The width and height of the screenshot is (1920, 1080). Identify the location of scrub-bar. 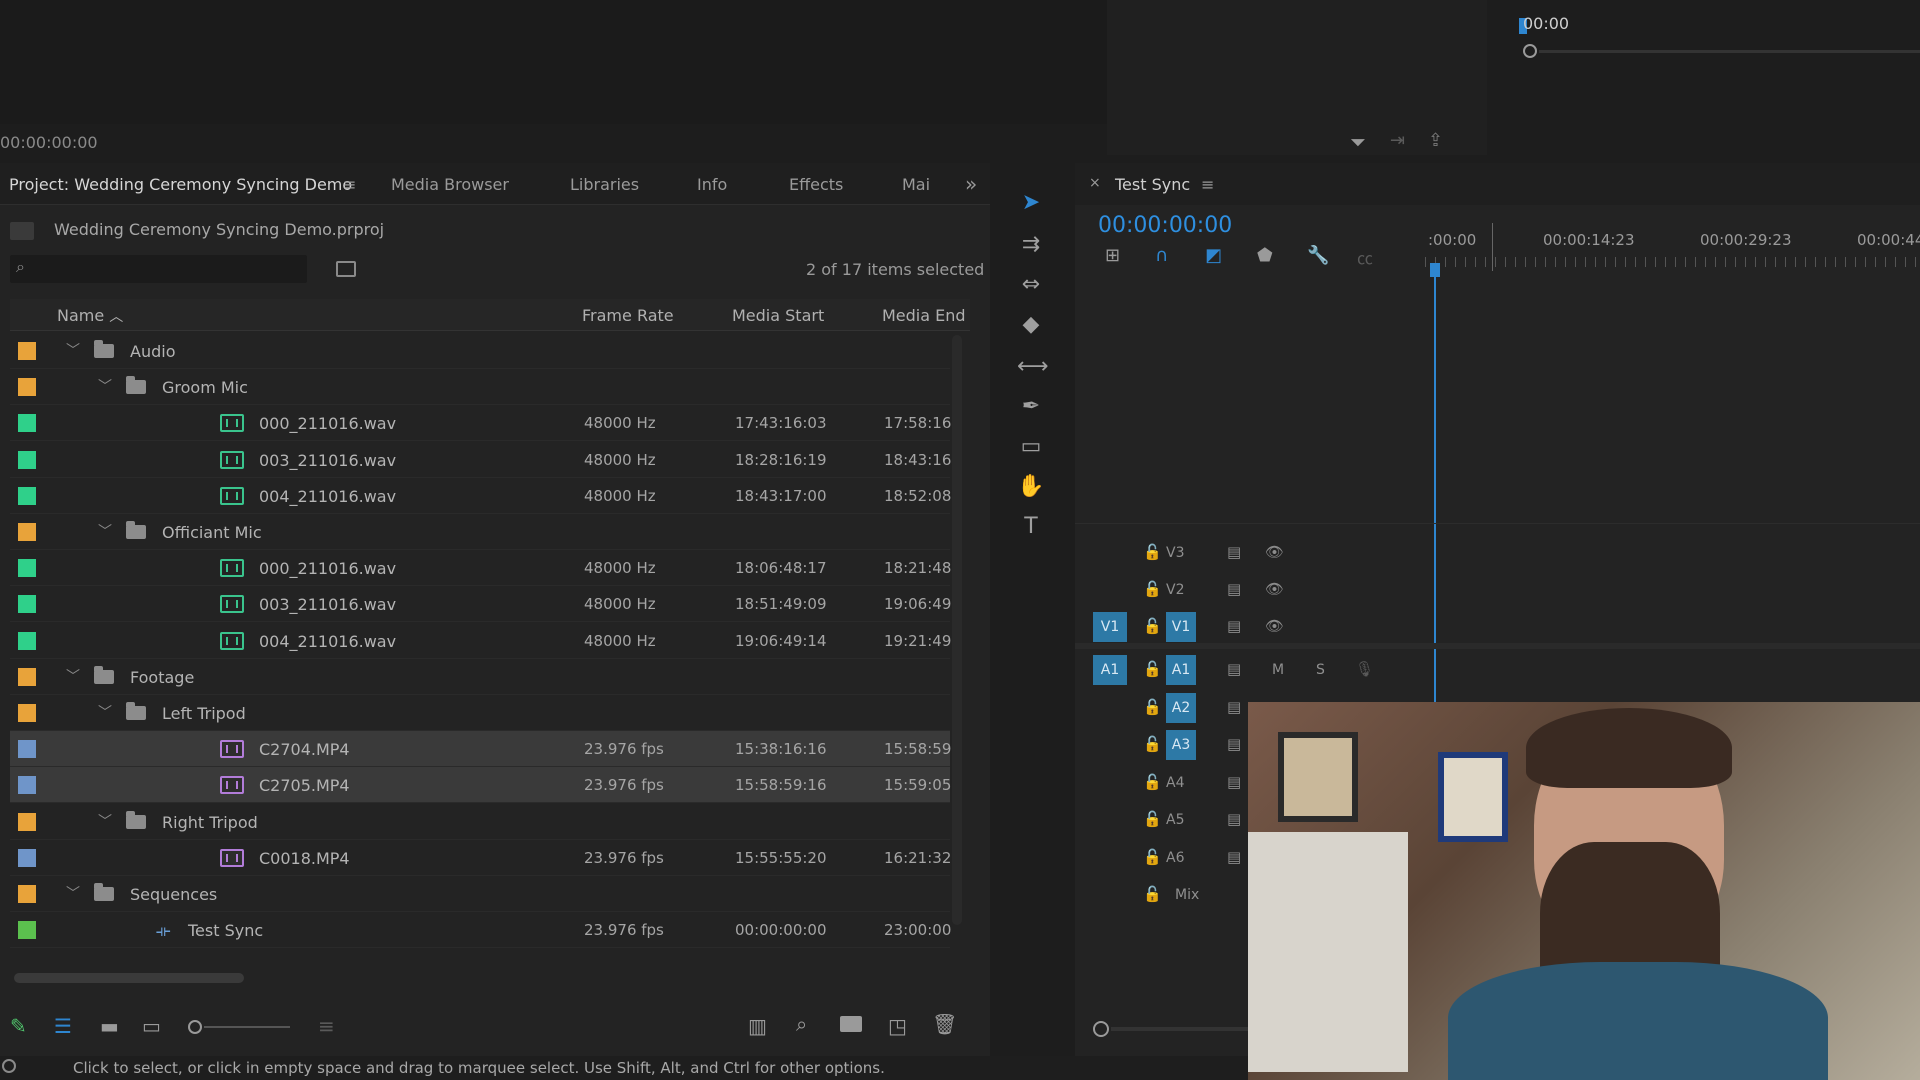
(1729, 51).